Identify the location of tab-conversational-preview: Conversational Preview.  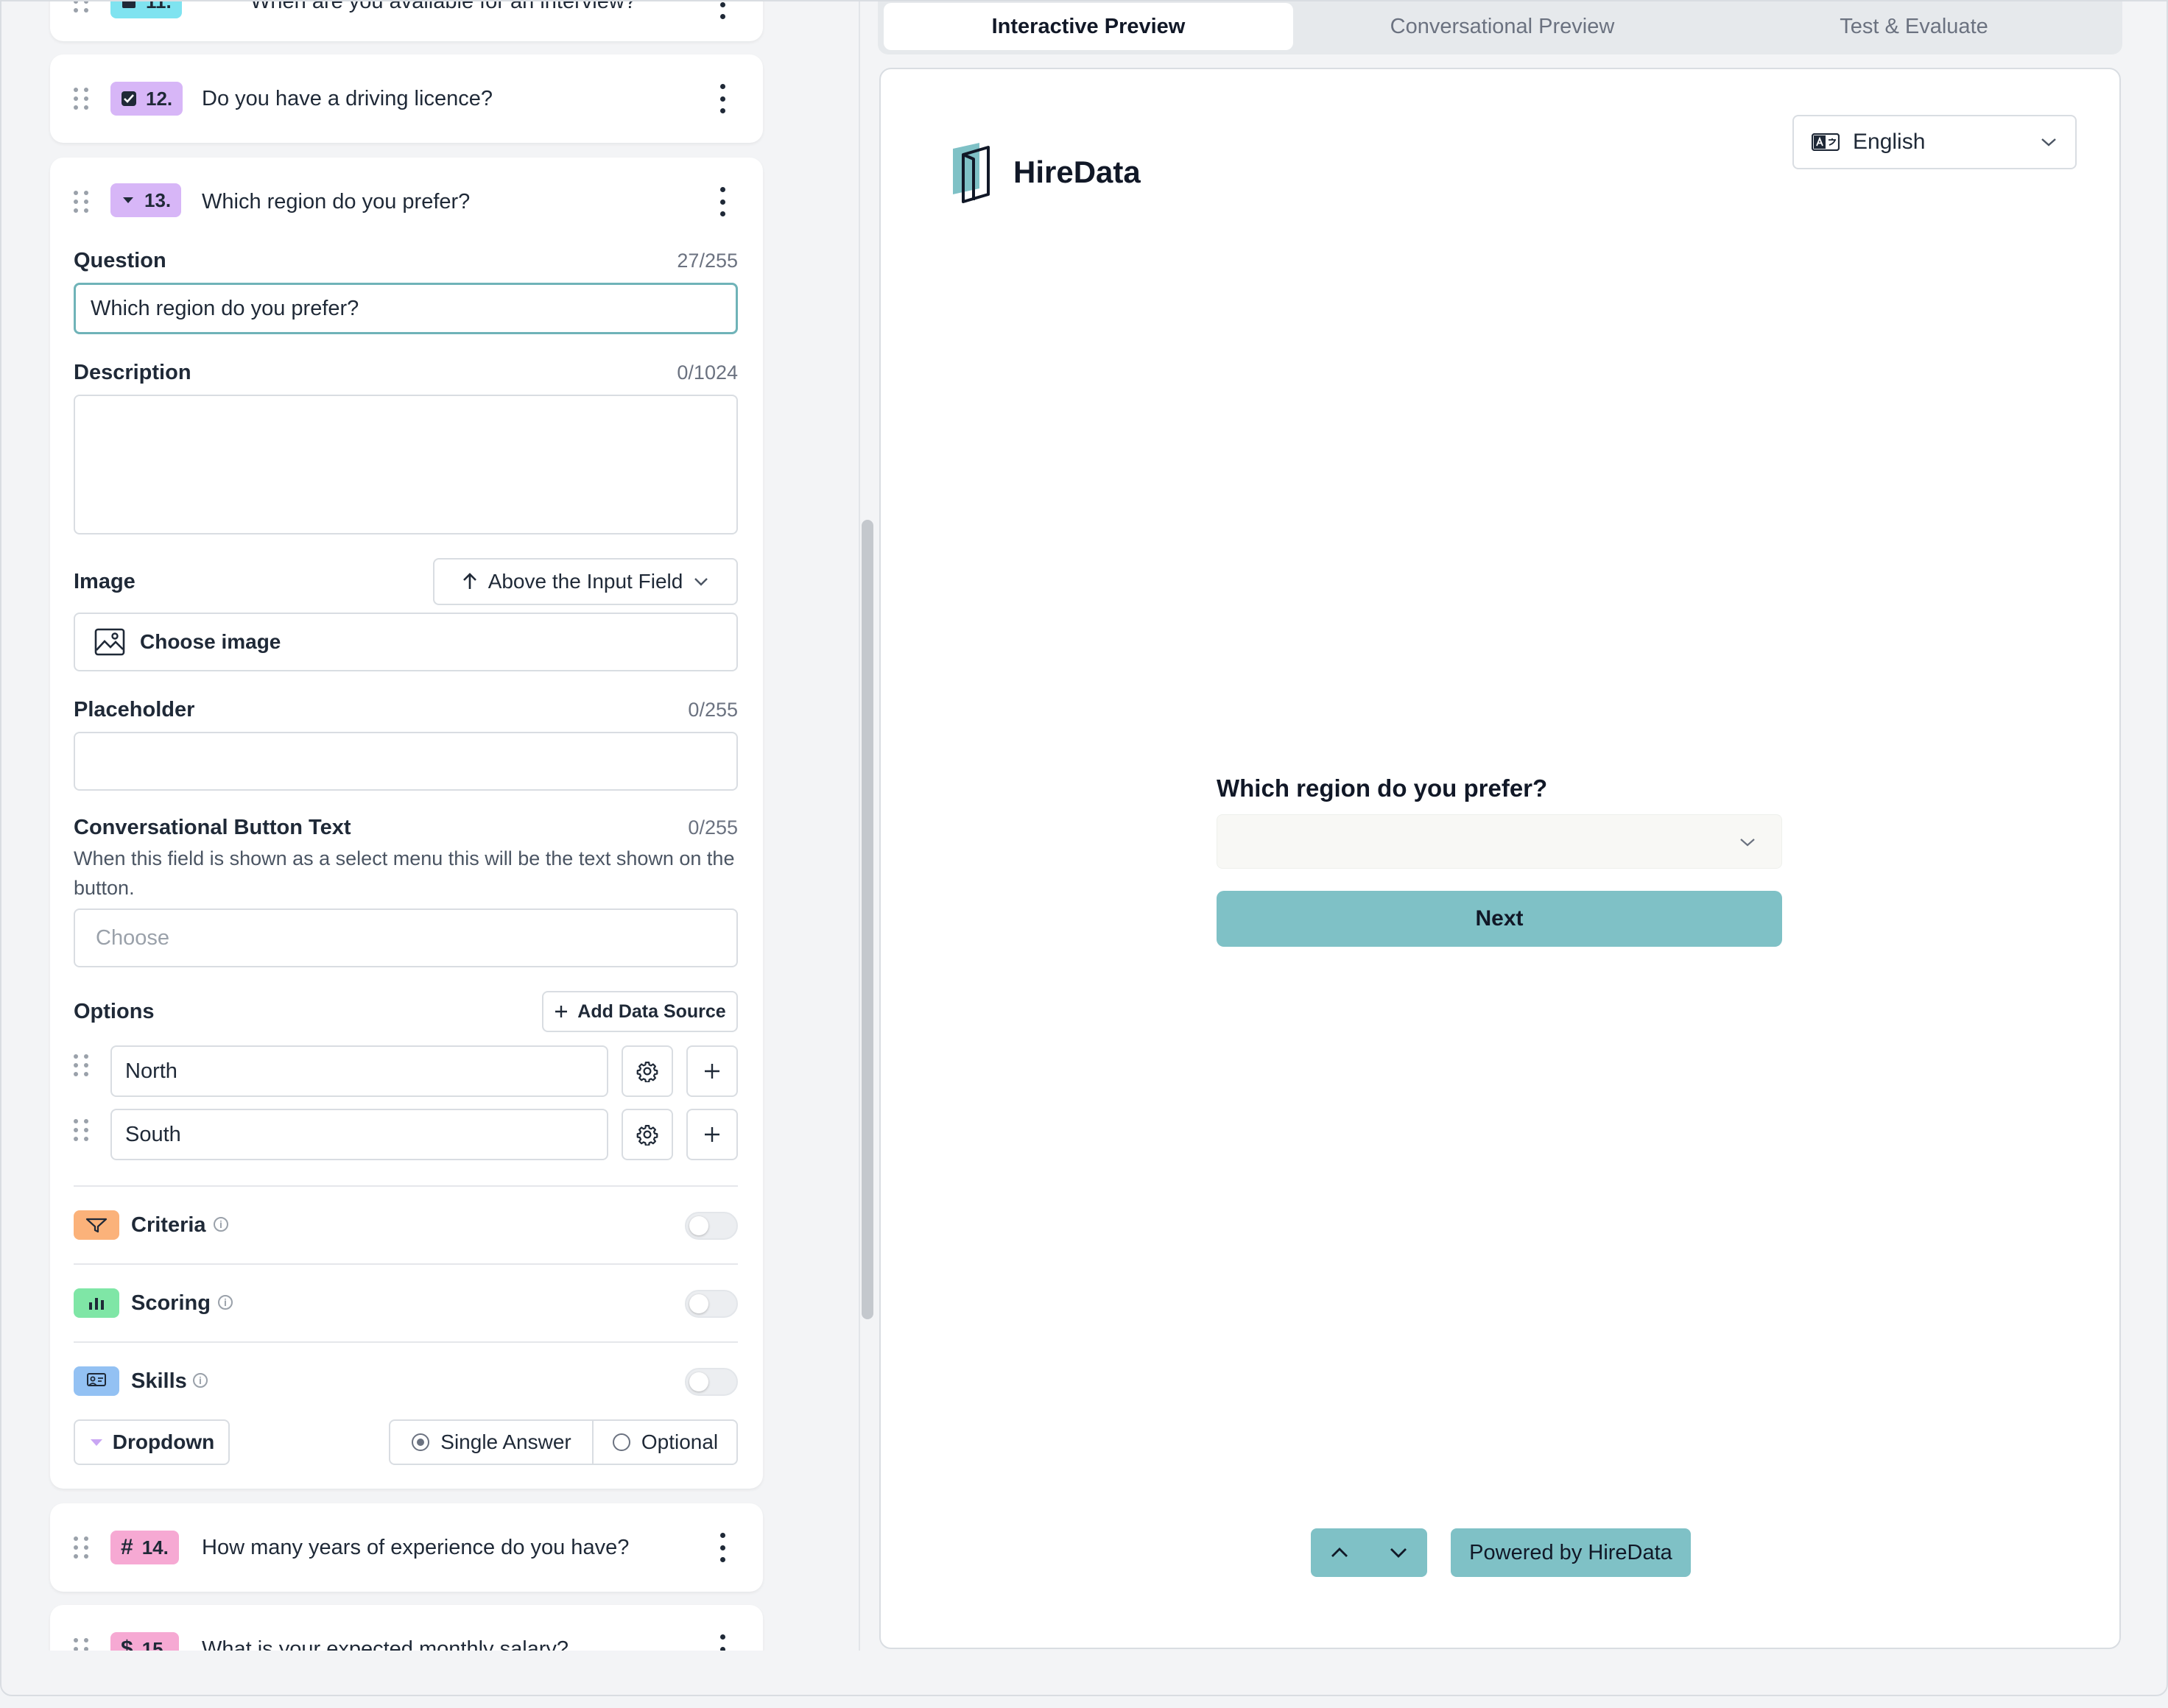
(1502, 26).